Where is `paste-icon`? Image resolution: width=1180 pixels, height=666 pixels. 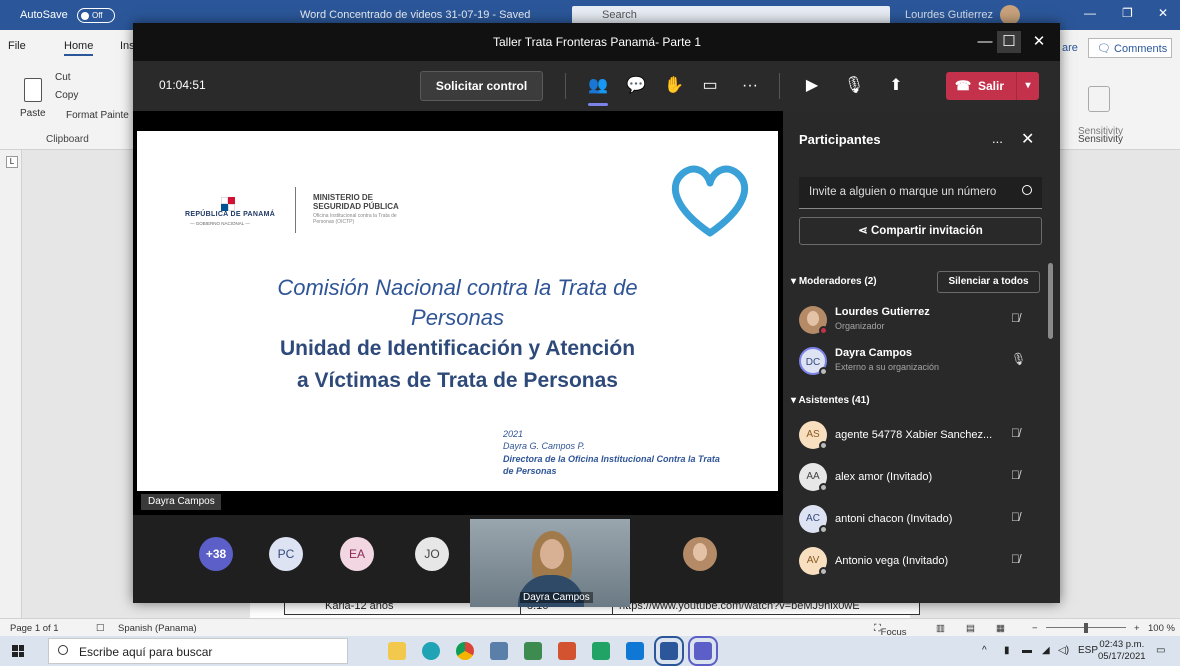 paste-icon is located at coordinates (33, 90).